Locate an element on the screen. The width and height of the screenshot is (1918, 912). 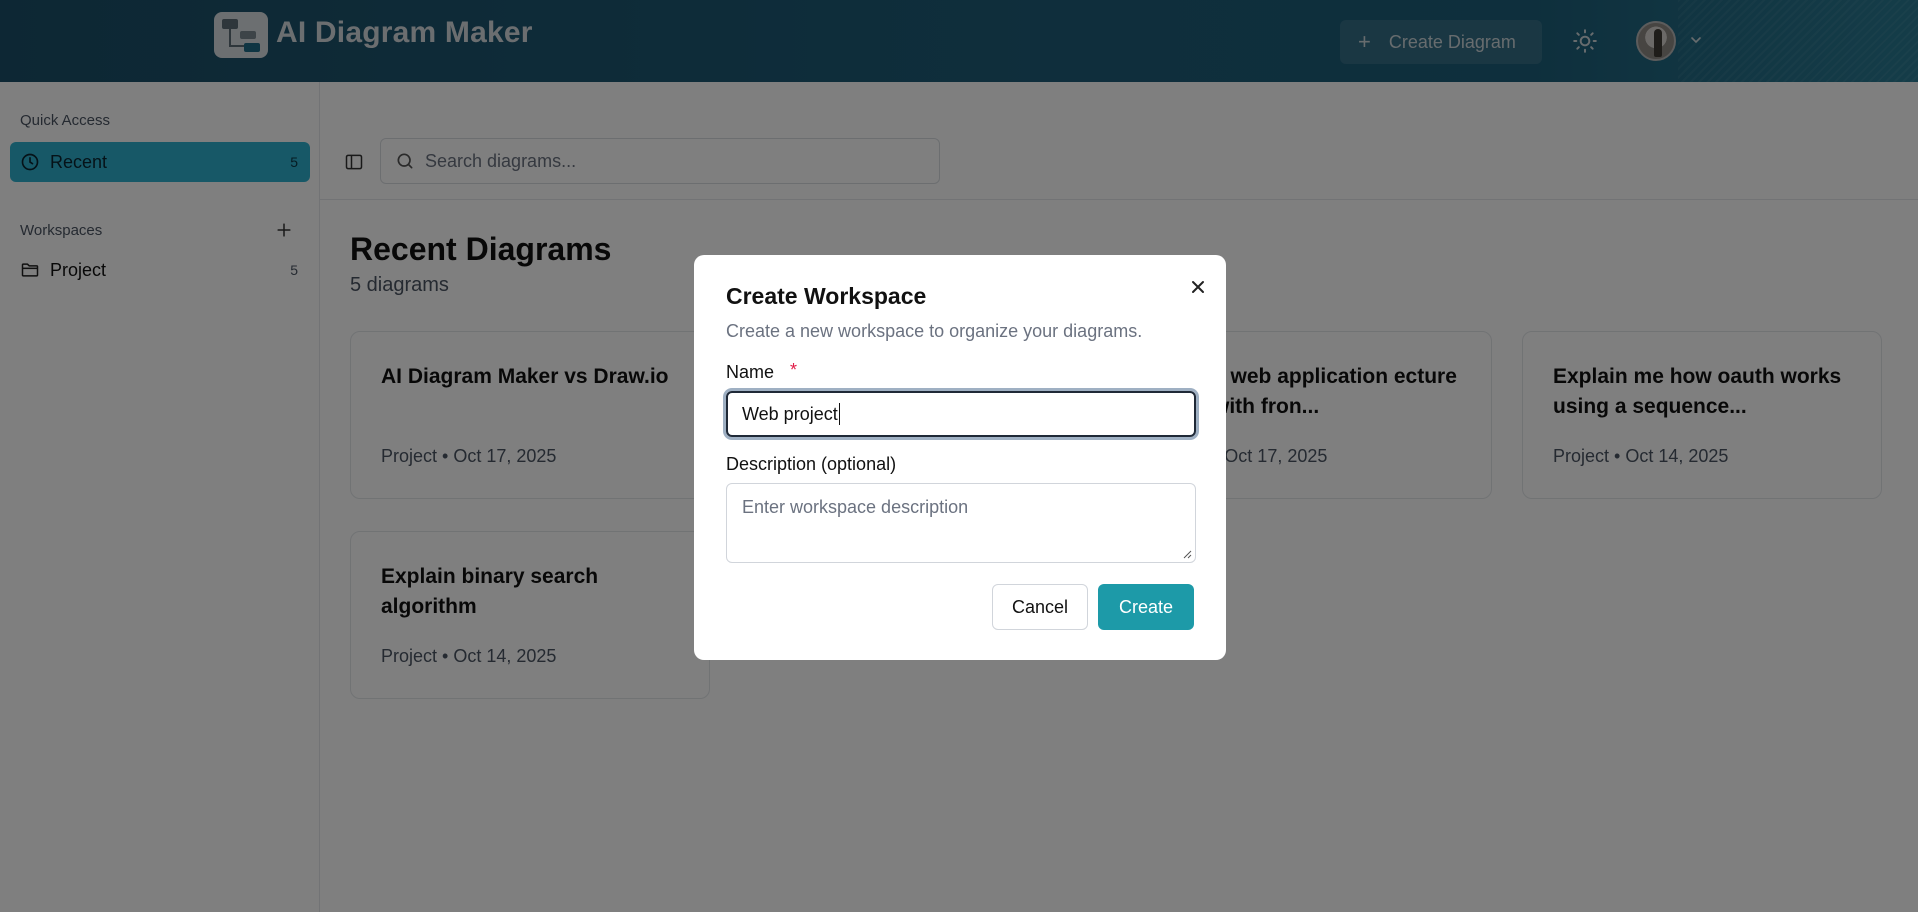
workspace-name-value: Web project is located at coordinates (790, 413).